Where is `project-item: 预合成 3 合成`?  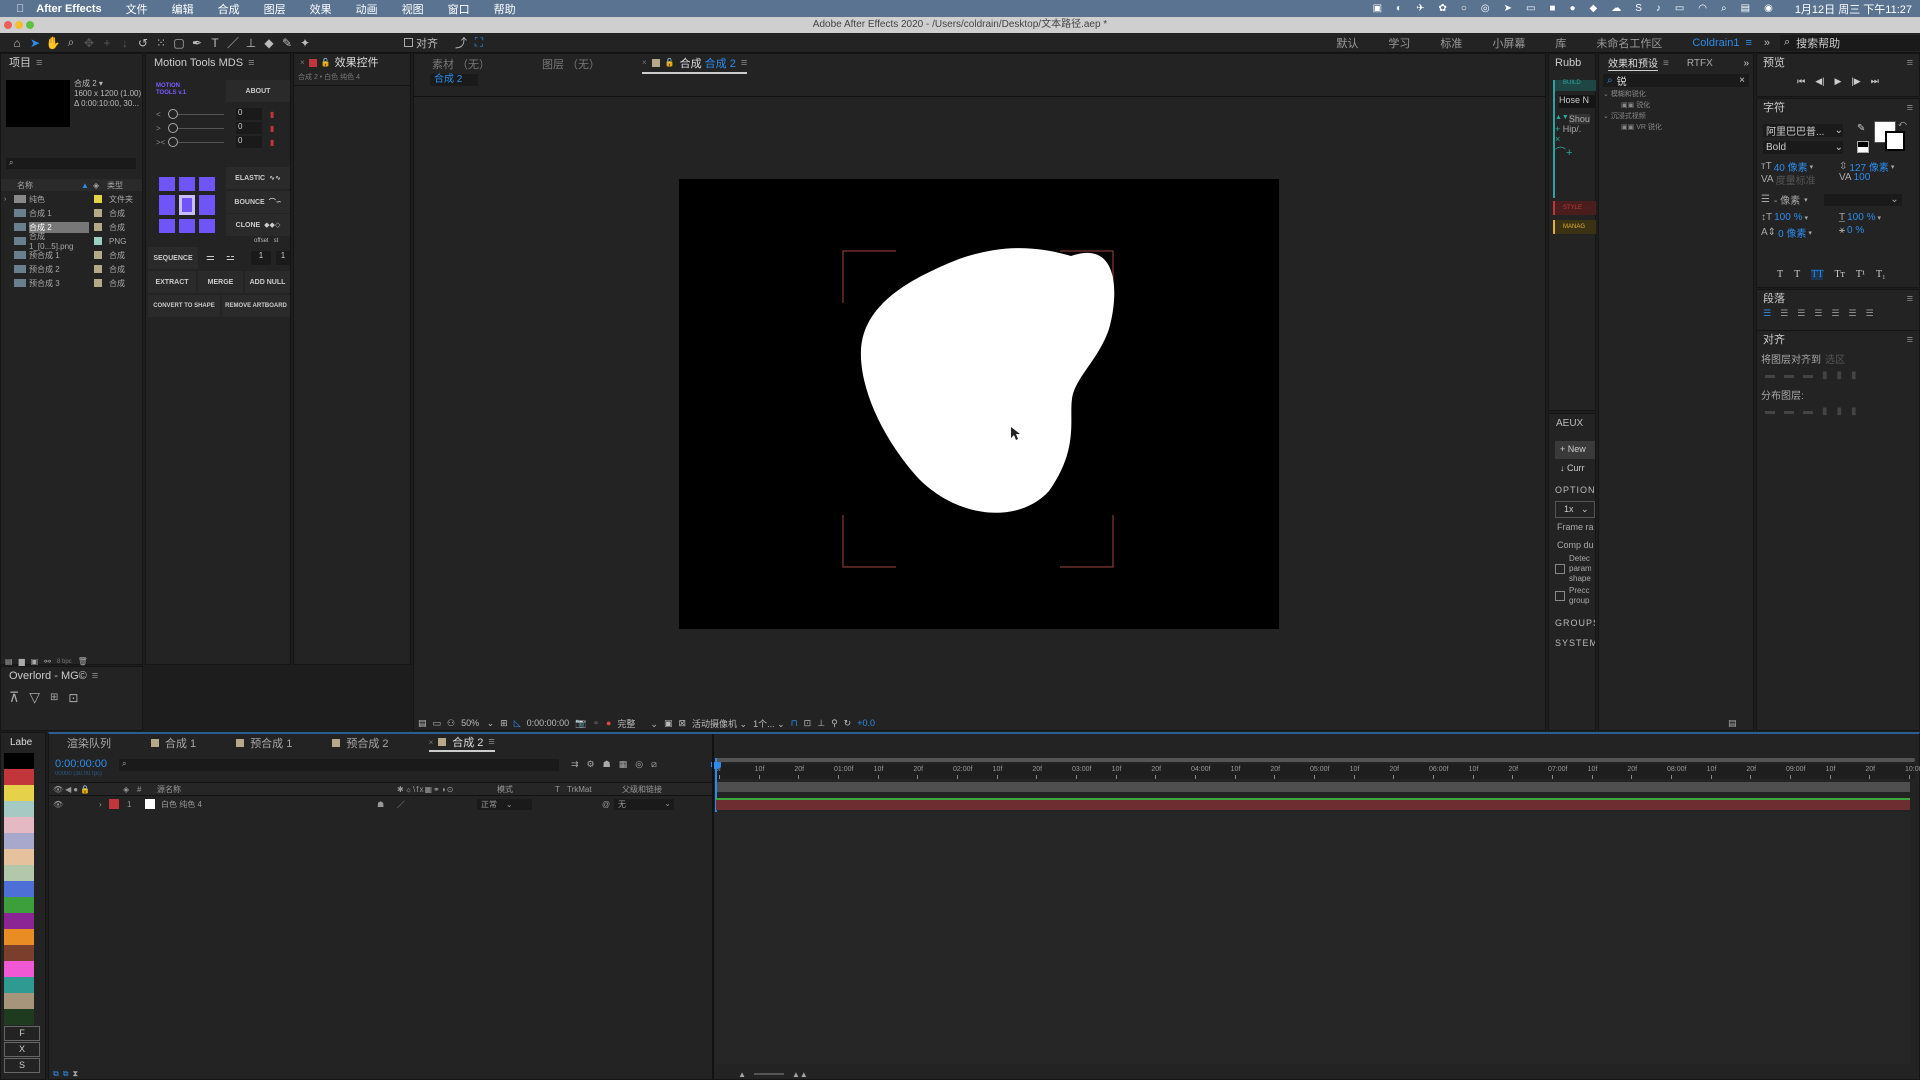 project-item: 预合成 3 合成 is located at coordinates (71, 283).